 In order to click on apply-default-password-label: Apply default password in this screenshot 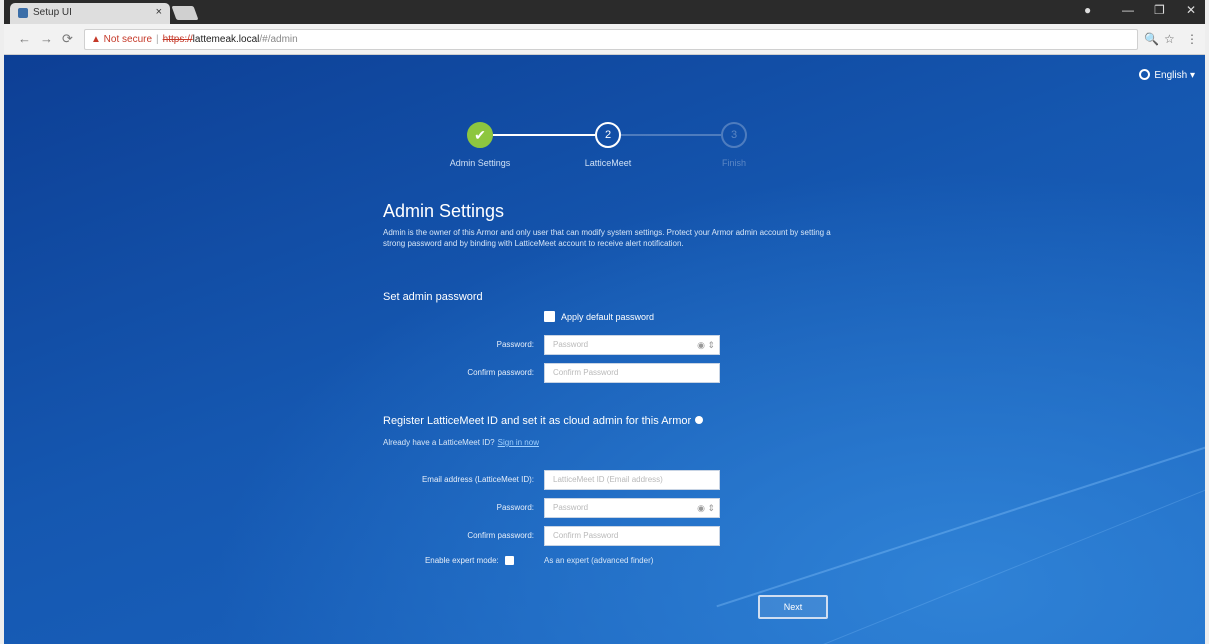, I will do `click(608, 317)`.